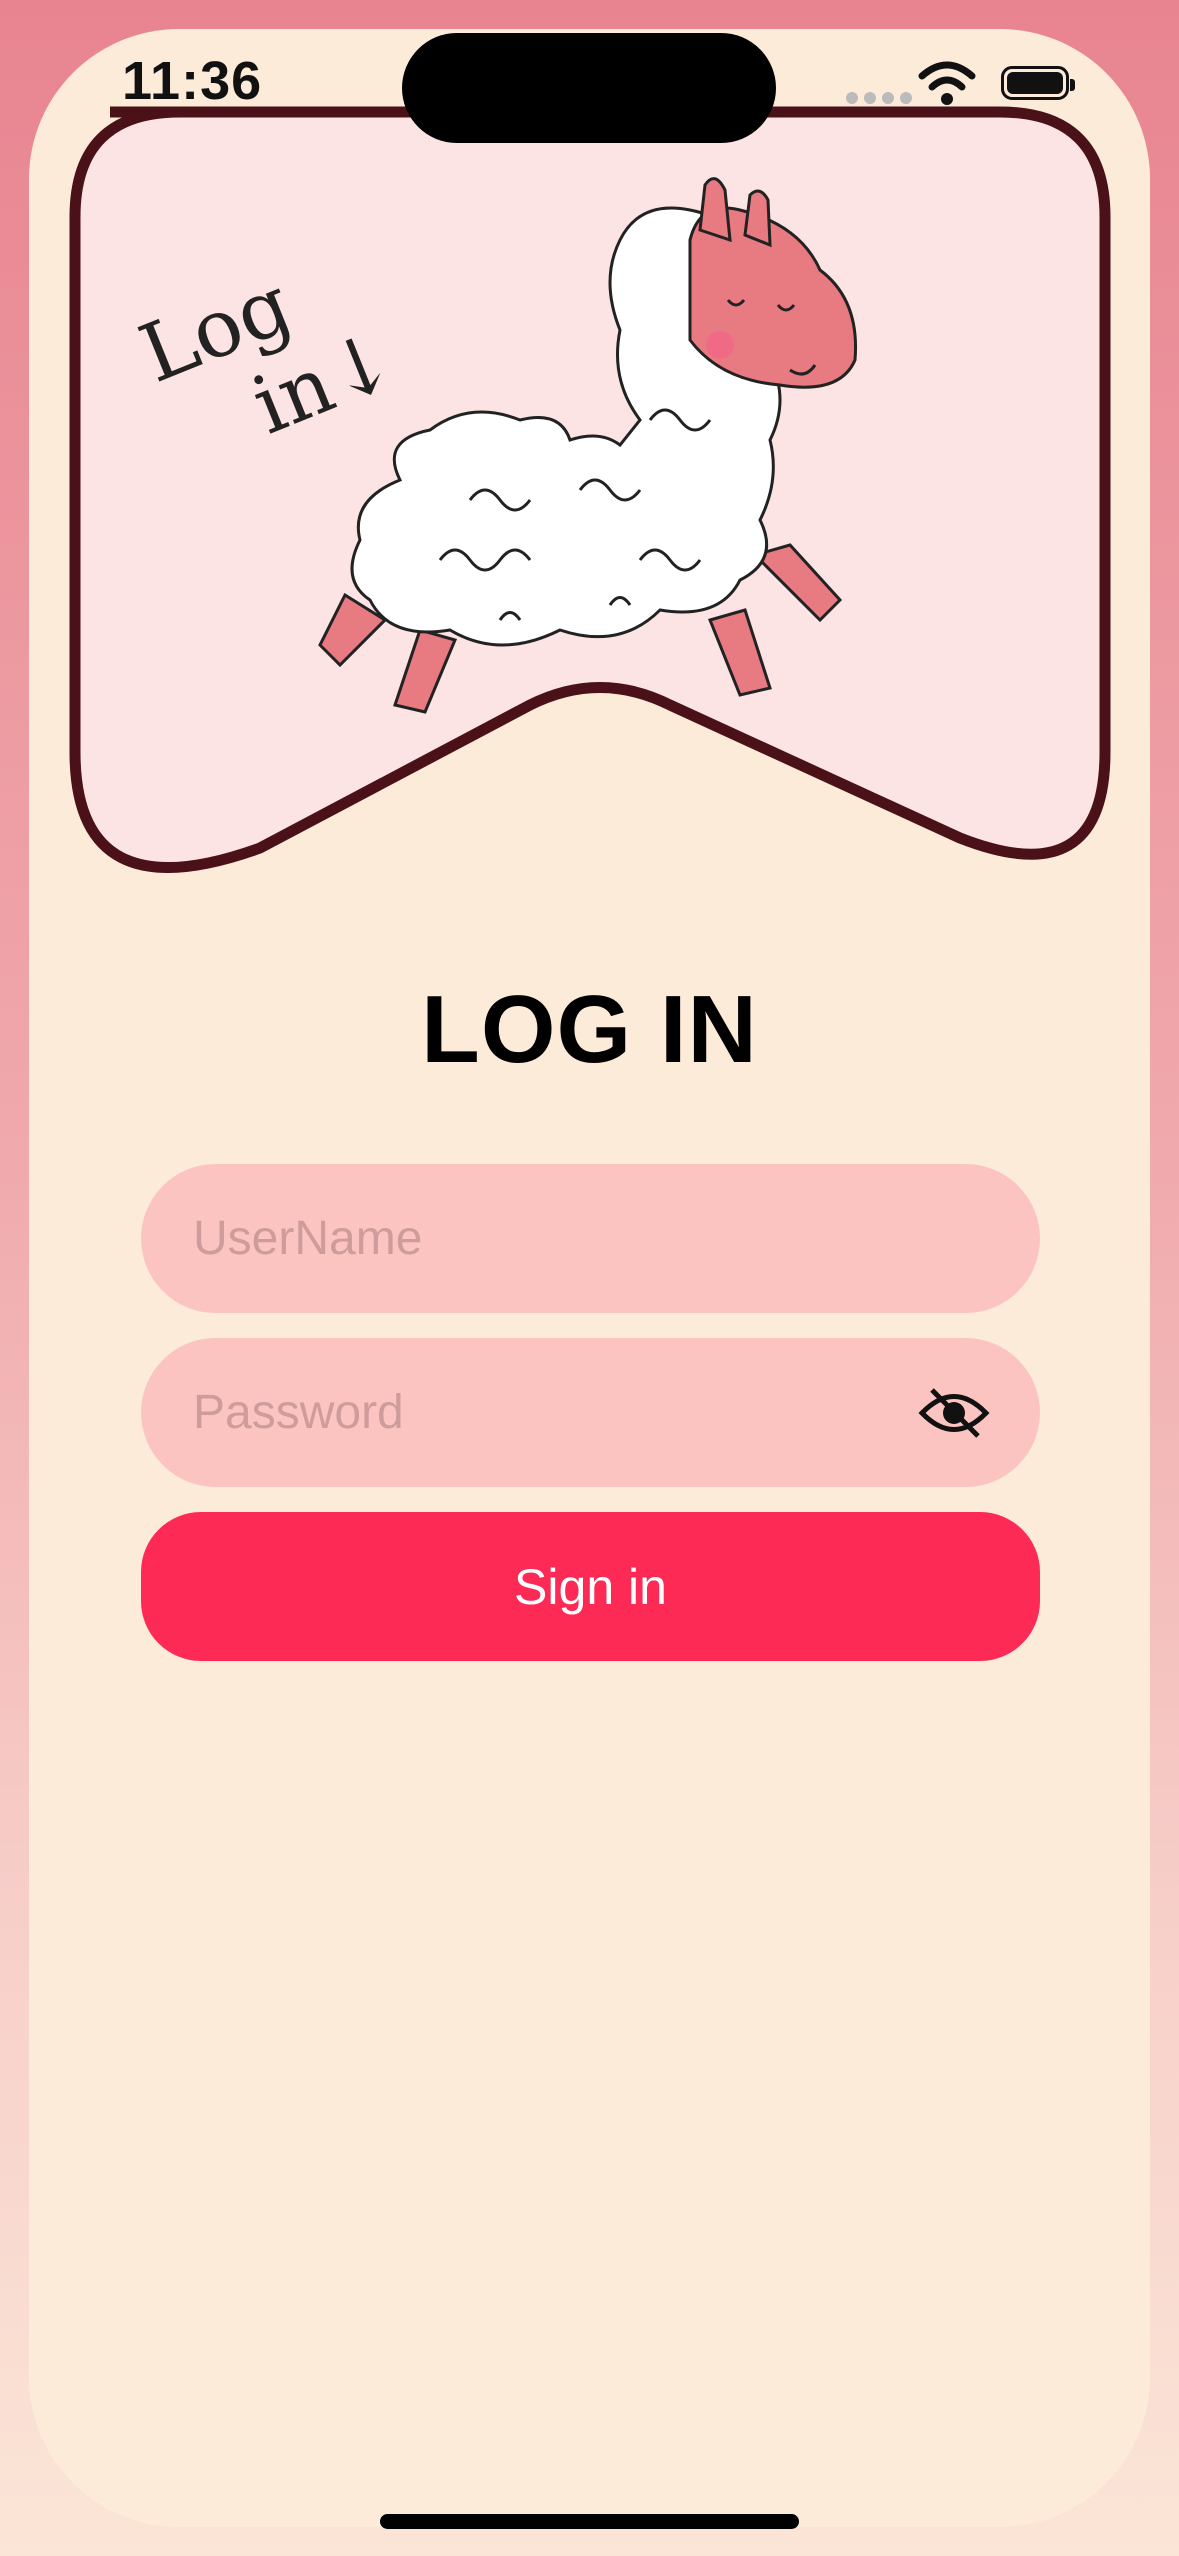 This screenshot has width=1179, height=2556. I want to click on password-input, so click(554, 1412).